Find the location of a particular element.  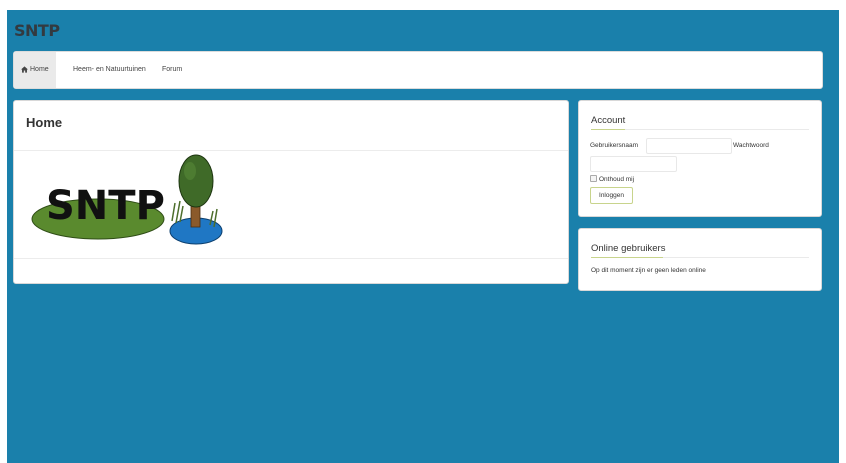

nav-item-label: Home is located at coordinates (39, 69).